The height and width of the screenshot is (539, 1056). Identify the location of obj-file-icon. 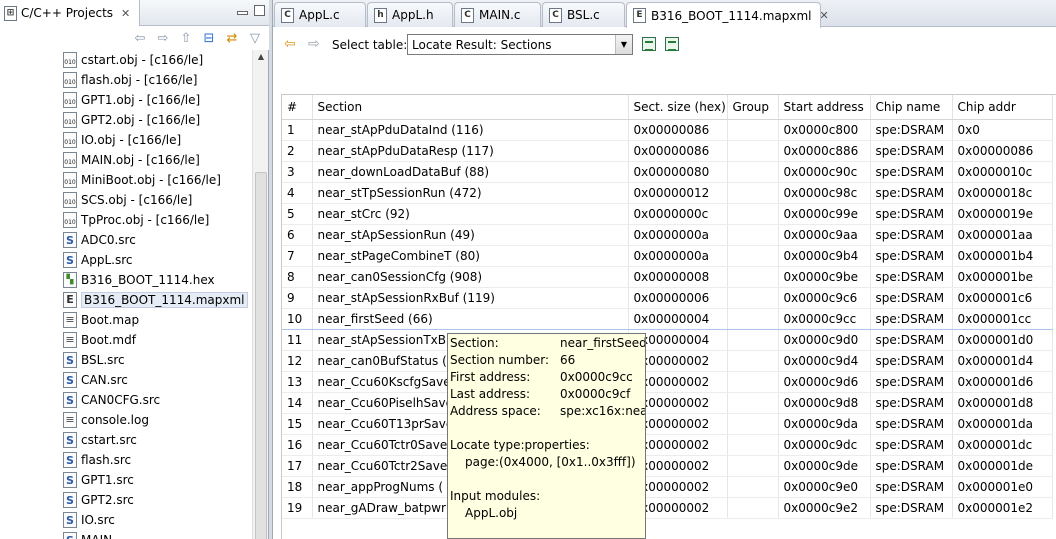
(70, 200).